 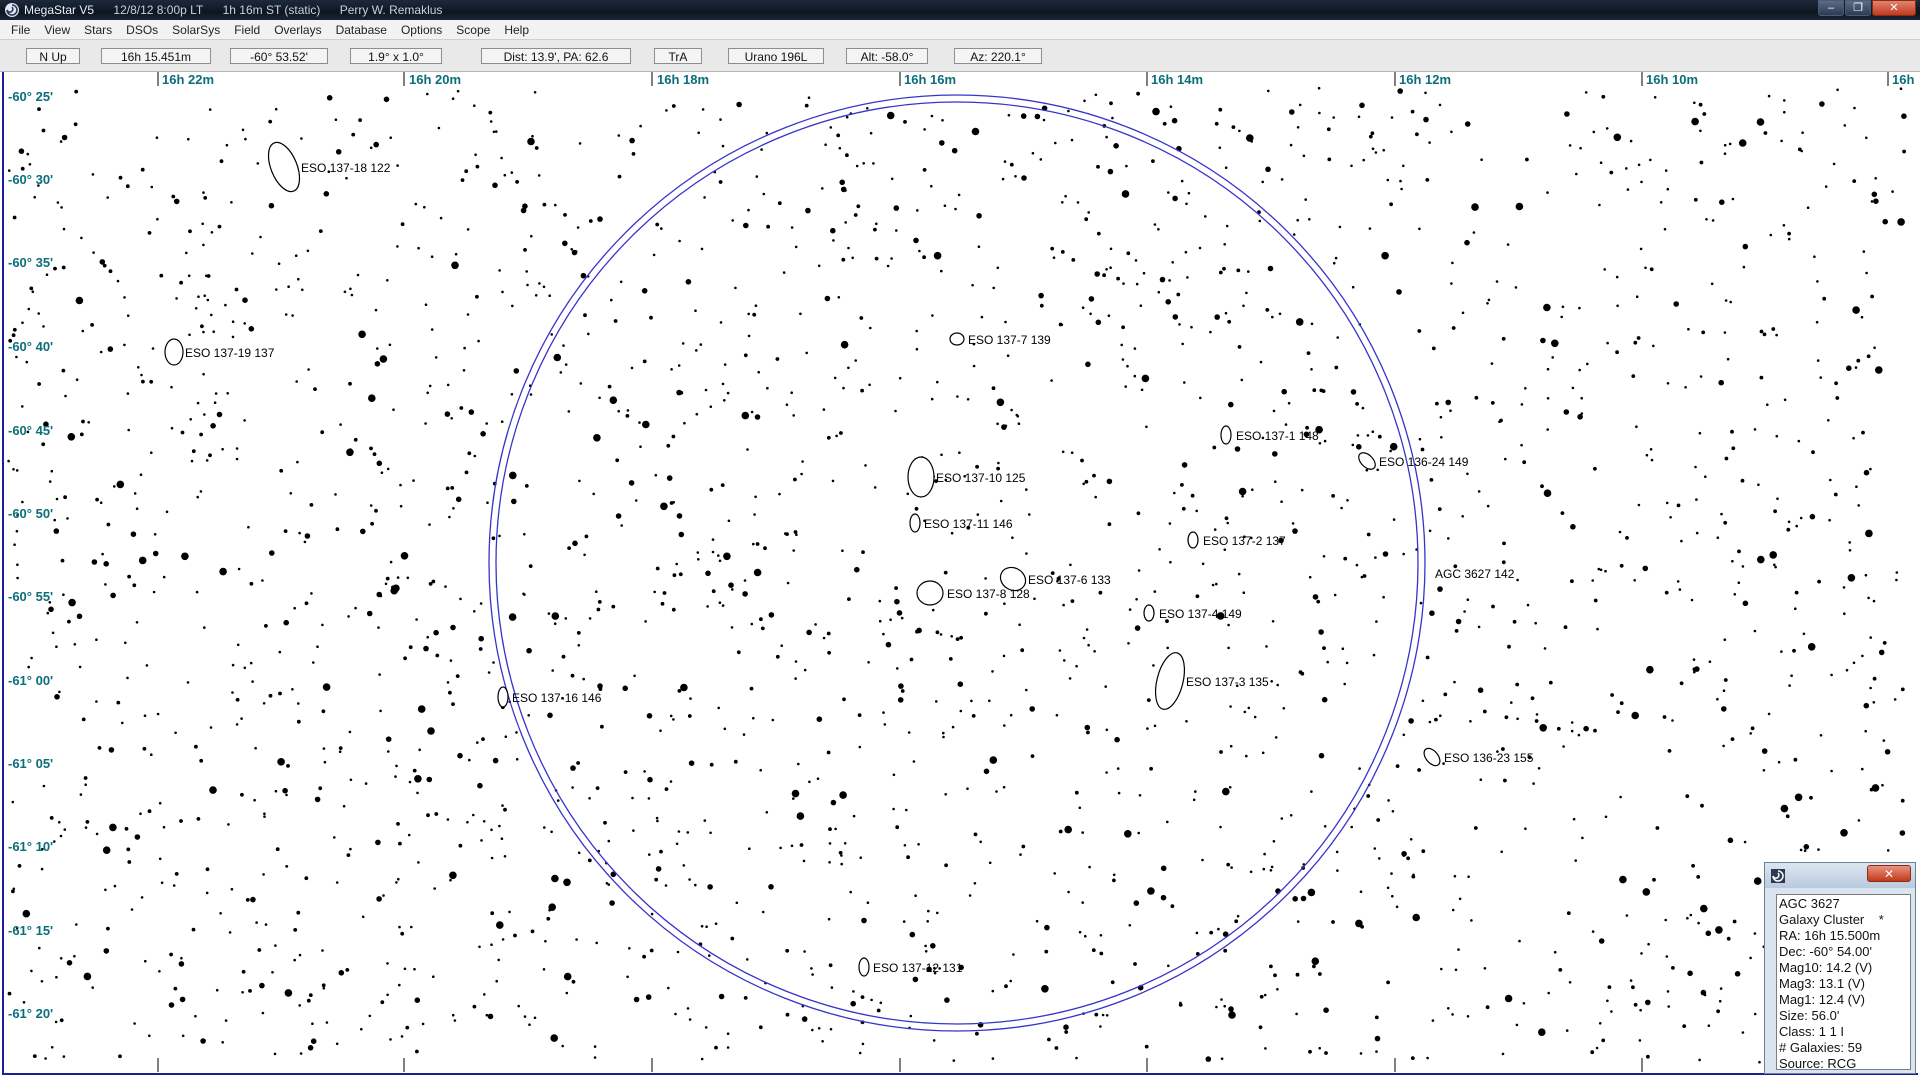 What do you see at coordinates (1069, 580) in the screenshot?
I see `object-label: ESO 137-6 133` at bounding box center [1069, 580].